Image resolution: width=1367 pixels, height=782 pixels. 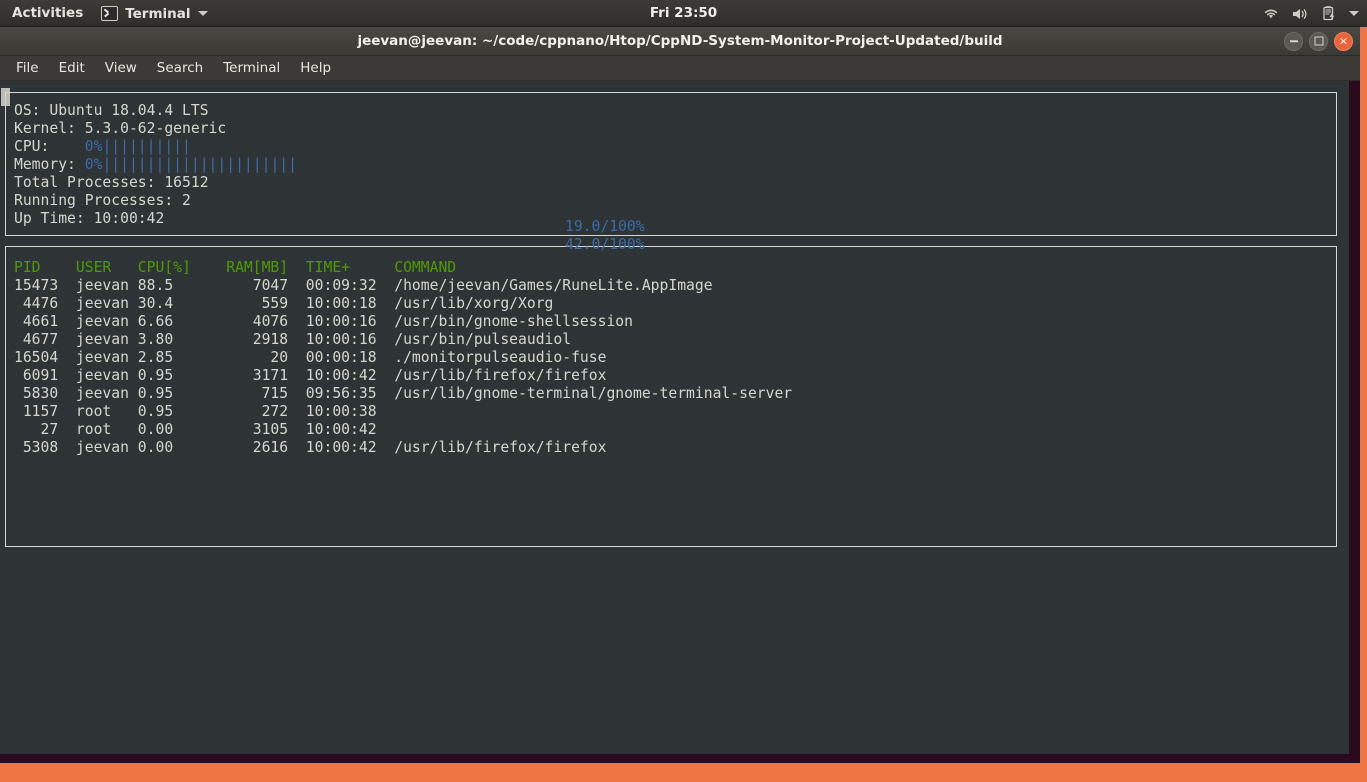 I want to click on table-row: 1157 root 0.95 272 10:00:38, so click(x=403, y=412).